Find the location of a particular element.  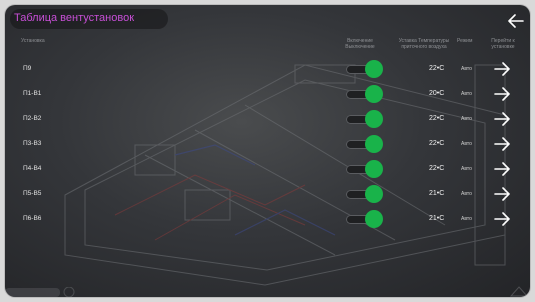

table-row: П4-В4 22•C Авто is located at coordinates (267, 169).